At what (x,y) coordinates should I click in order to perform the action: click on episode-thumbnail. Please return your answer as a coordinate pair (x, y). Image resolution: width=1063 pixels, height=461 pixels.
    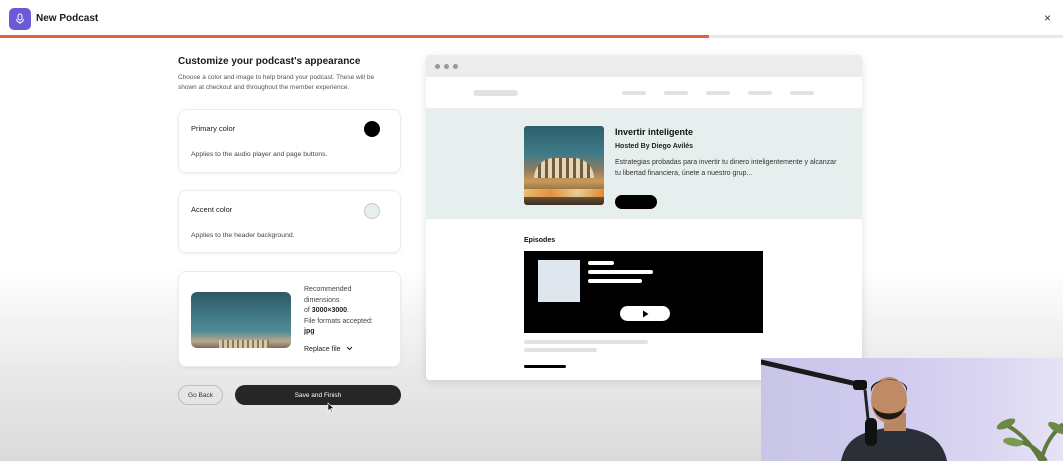
    Looking at the image, I should click on (559, 281).